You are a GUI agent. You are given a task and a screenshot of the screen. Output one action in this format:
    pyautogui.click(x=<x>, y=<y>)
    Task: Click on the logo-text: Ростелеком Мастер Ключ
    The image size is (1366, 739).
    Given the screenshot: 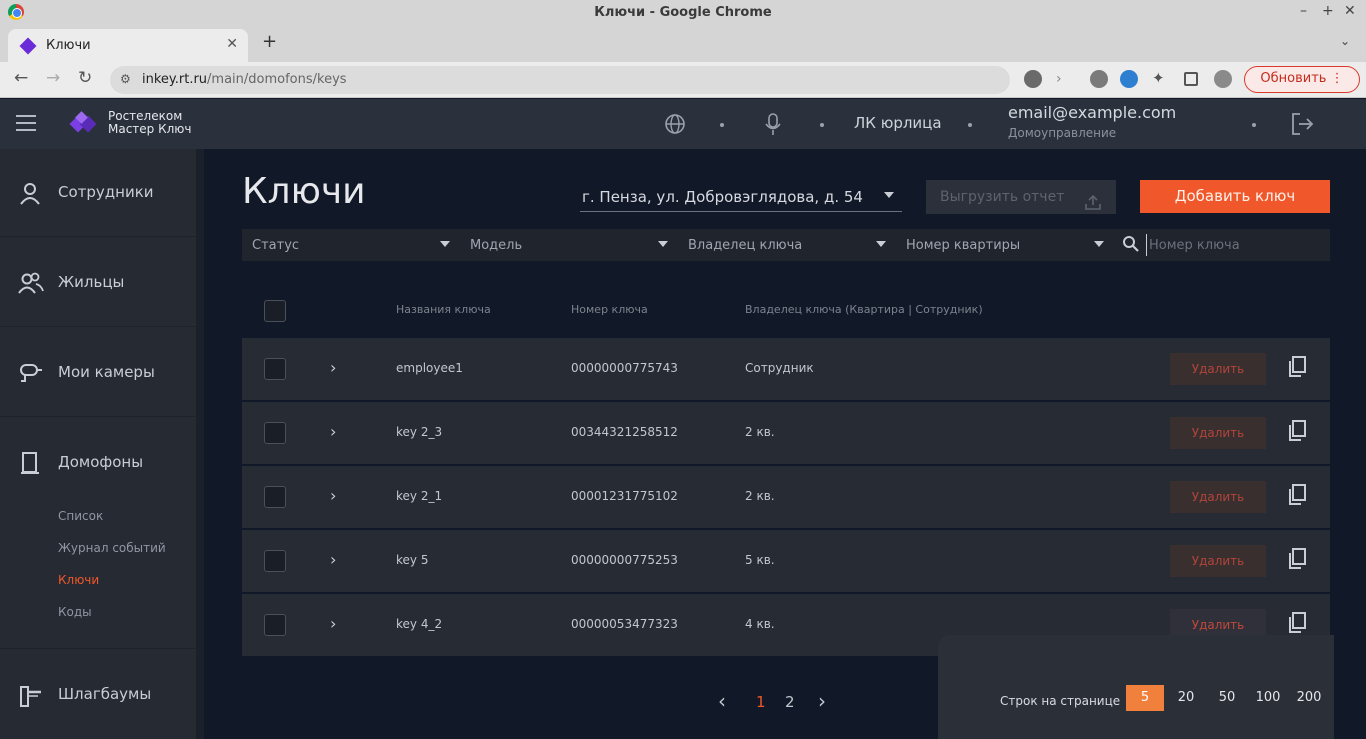 What is the action you would take?
    pyautogui.click(x=150, y=122)
    